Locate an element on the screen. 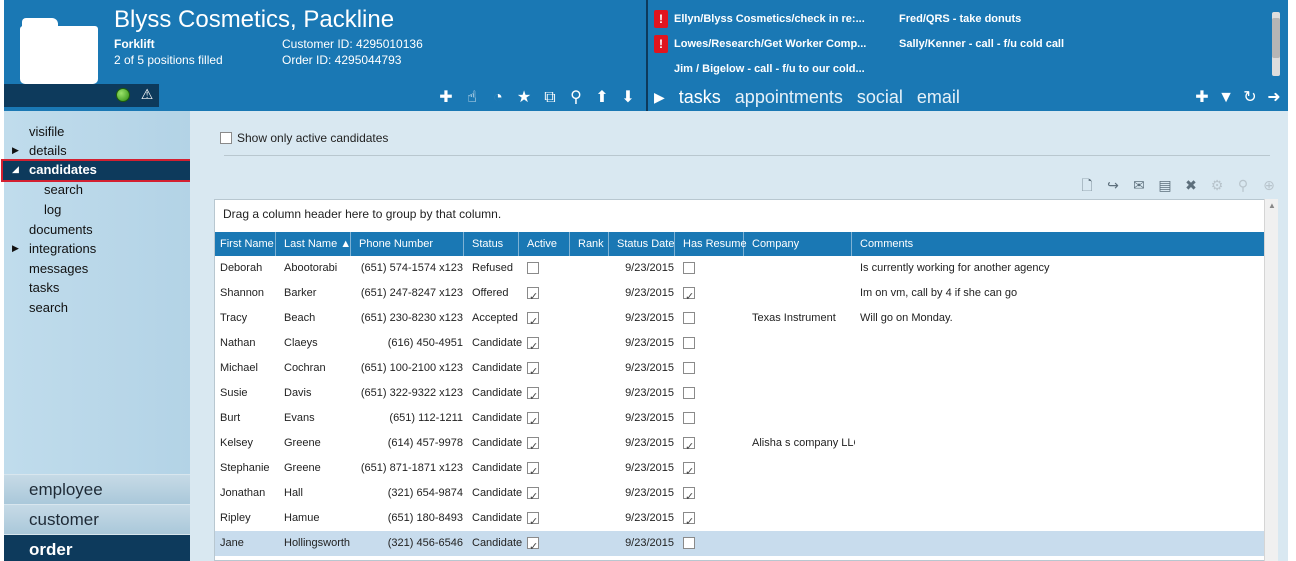  sidebar-item-tasks: tasks is located at coordinates (97, 288).